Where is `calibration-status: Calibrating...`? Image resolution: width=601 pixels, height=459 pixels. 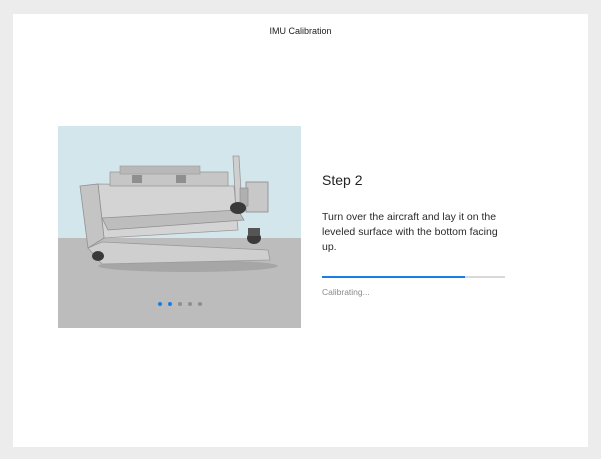
calibration-status: Calibrating... is located at coordinates (346, 292).